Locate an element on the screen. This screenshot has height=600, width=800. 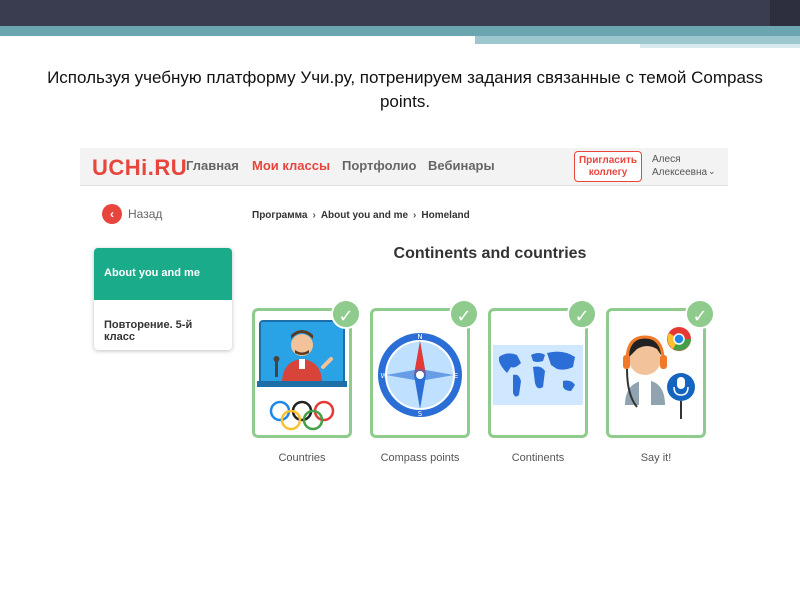
nav-main: Главная is located at coordinates (212, 165).